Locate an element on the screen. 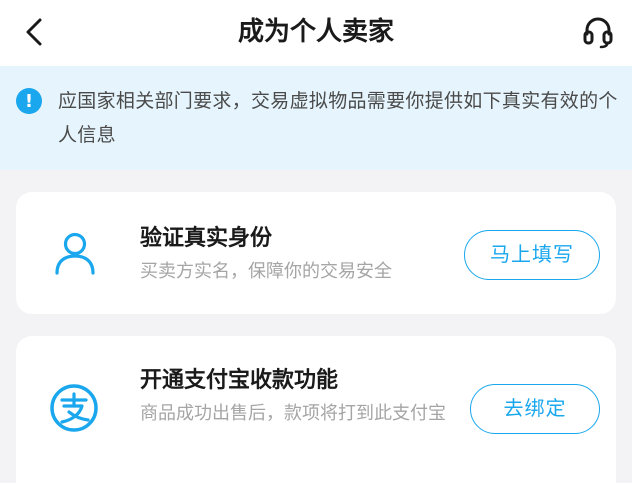 This screenshot has width=632, height=483. alipay-icon is located at coordinates (74, 408).